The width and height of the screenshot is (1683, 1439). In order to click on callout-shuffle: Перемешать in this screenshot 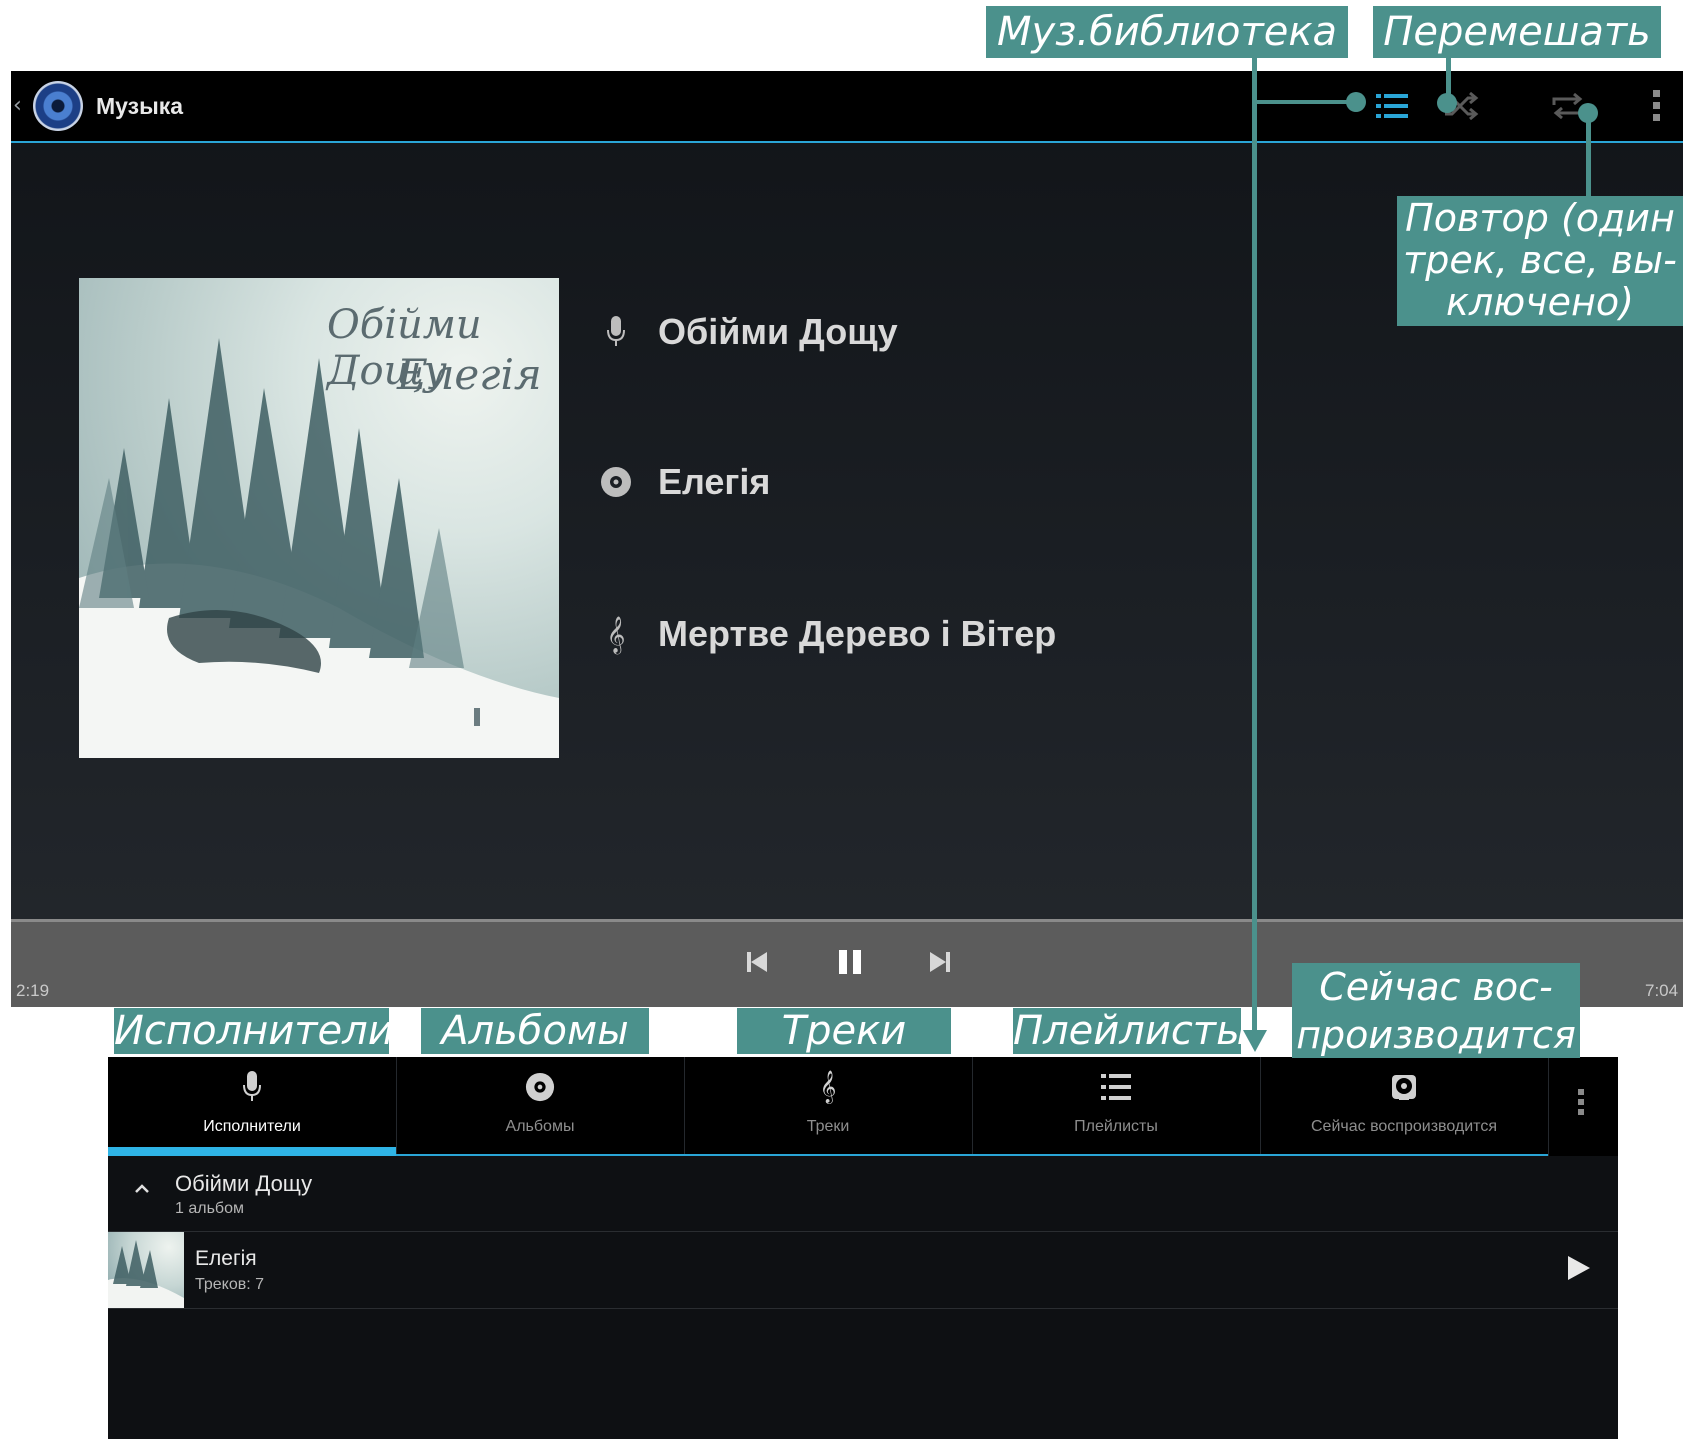, I will do `click(1517, 32)`.